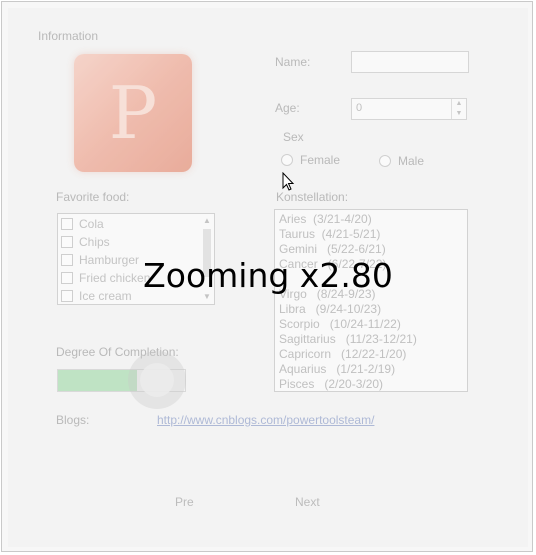 The image size is (536, 555). What do you see at coordinates (293, 137) in the screenshot?
I see `sex-label: Sex` at bounding box center [293, 137].